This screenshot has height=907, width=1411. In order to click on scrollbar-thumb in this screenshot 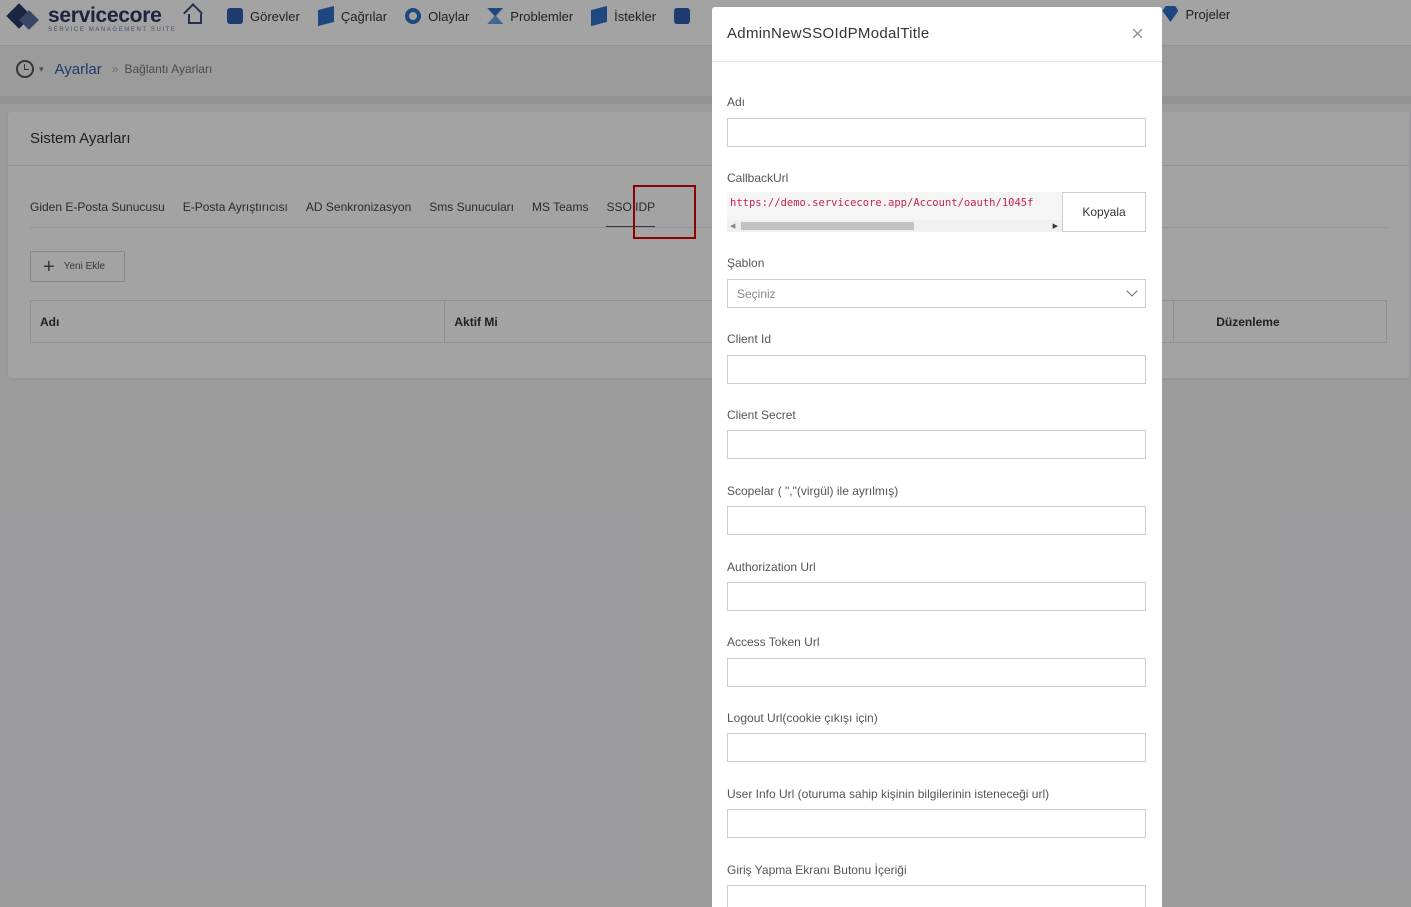, I will do `click(827, 226)`.